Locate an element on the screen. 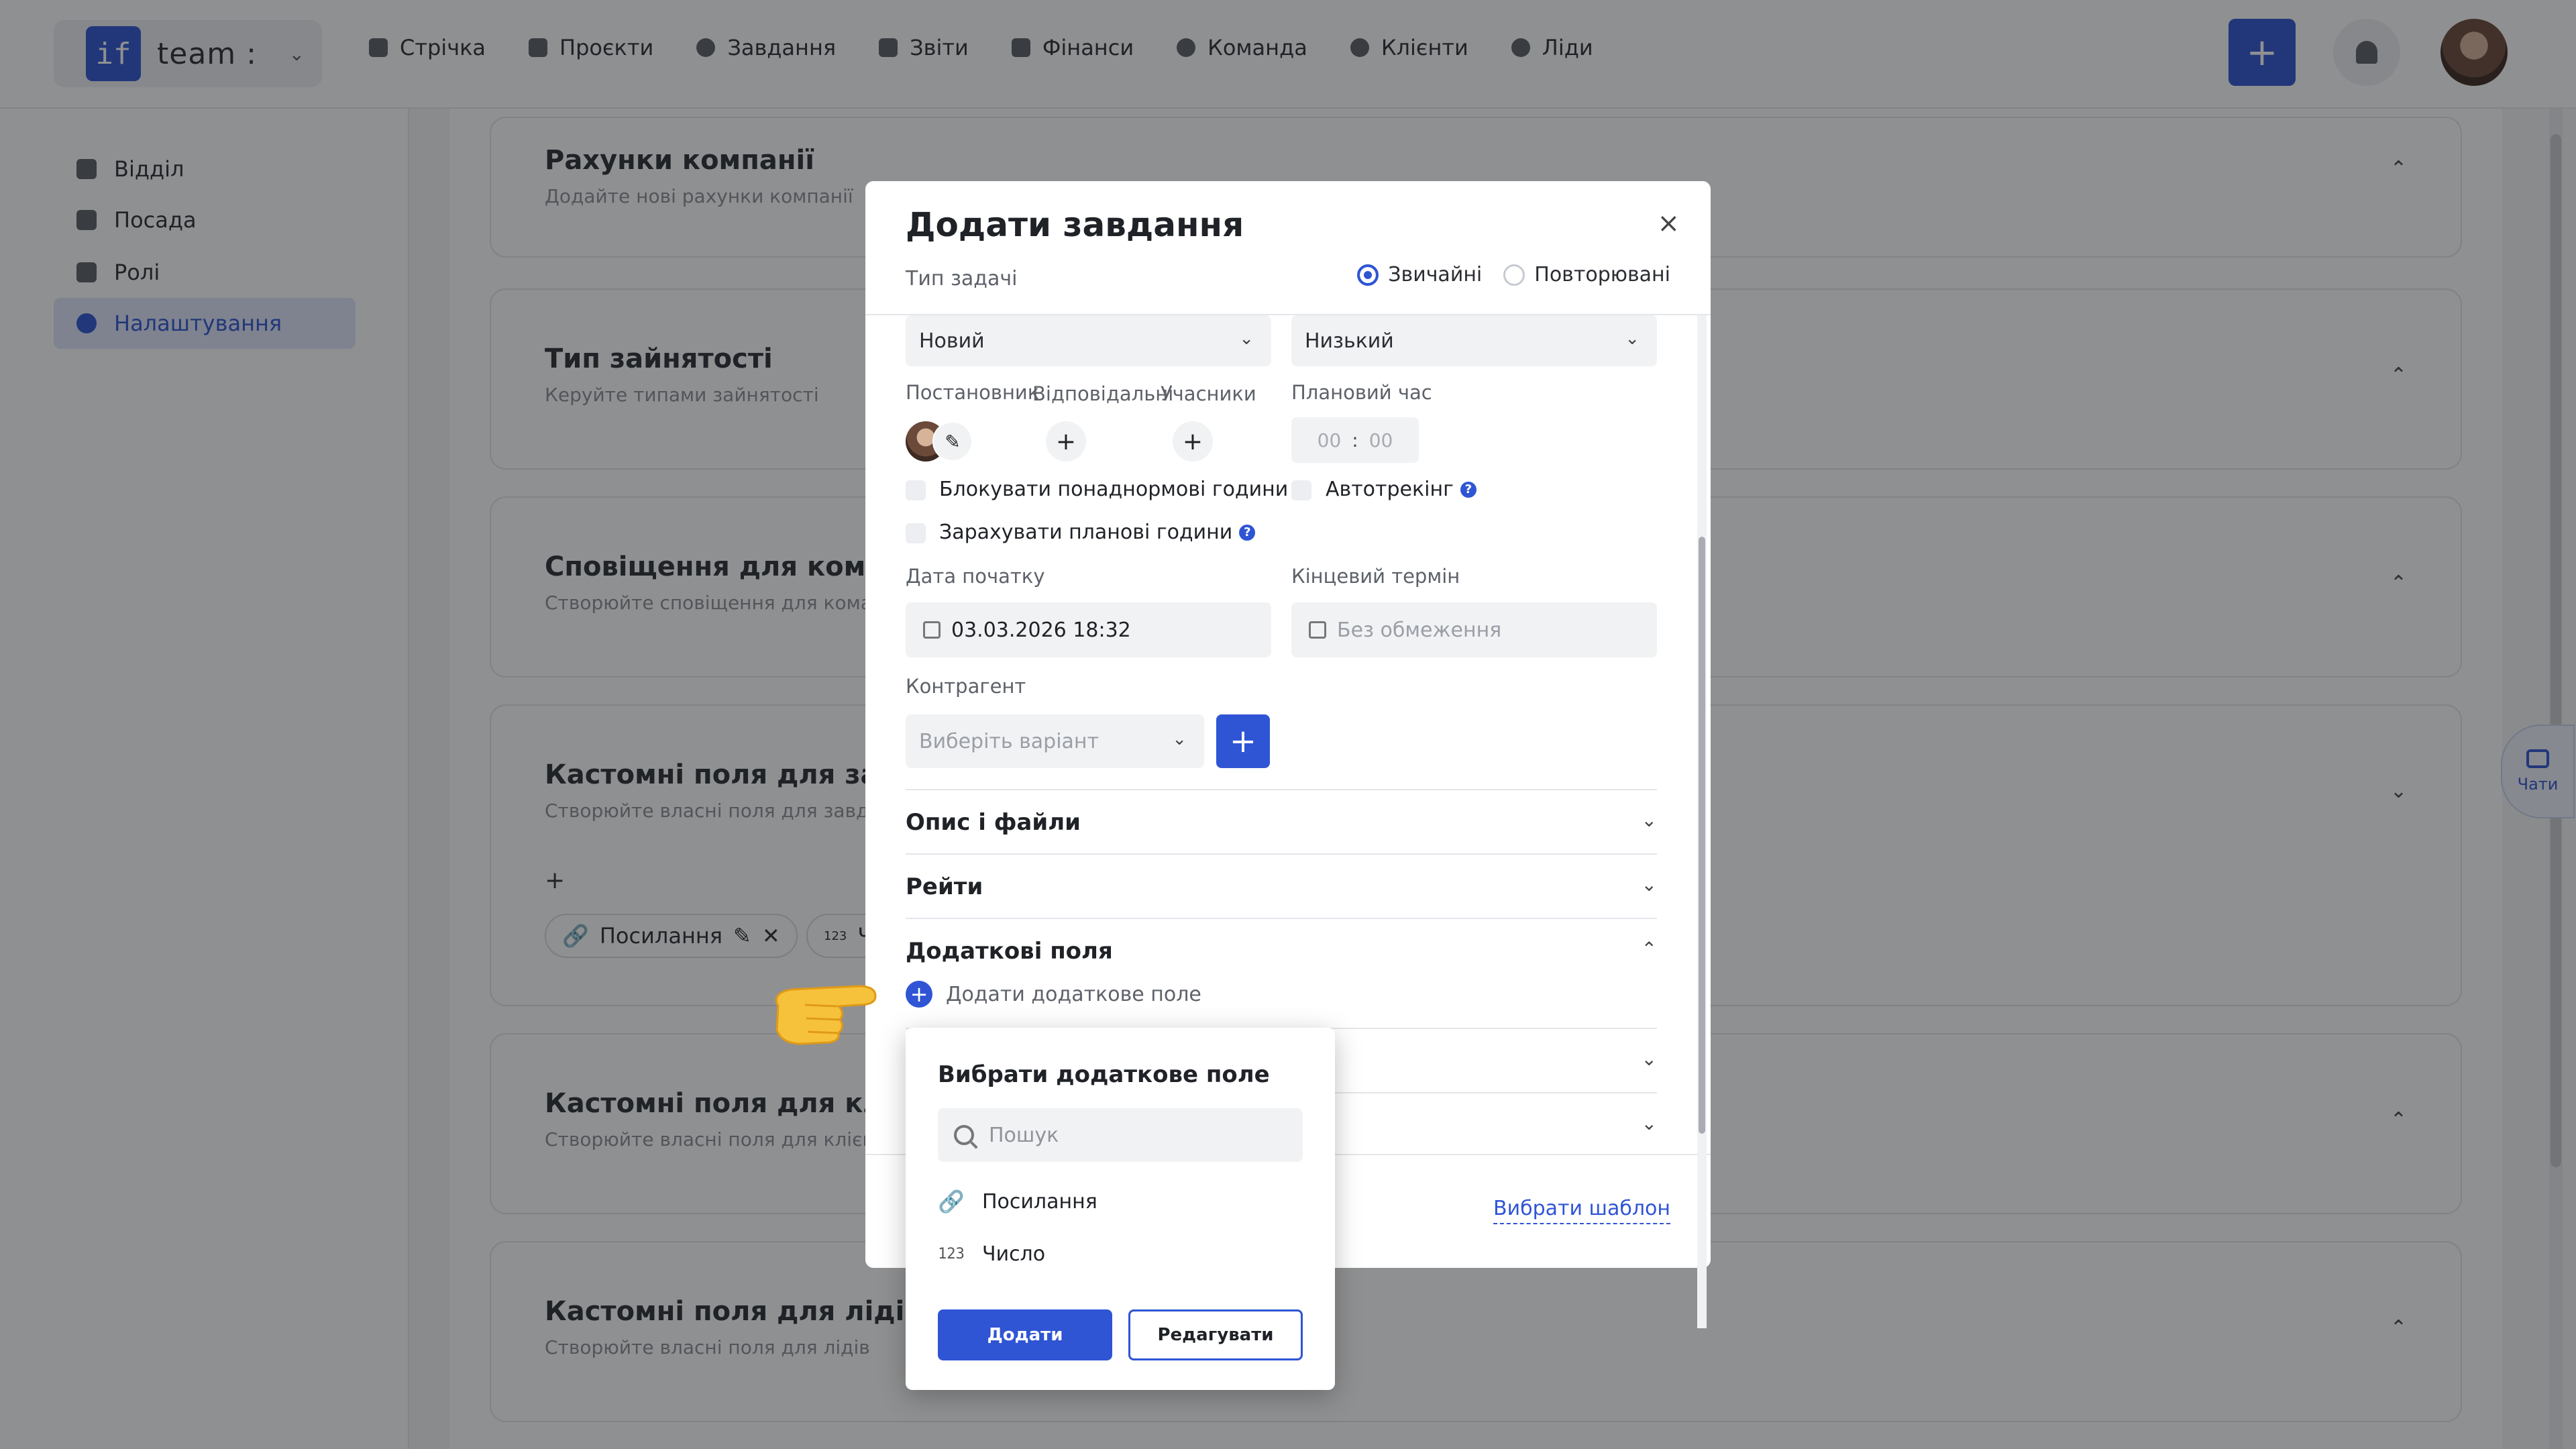 Image resolution: width=2576 pixels, height=1449 pixels. modal-title: Додати завдання is located at coordinates (1075, 224).